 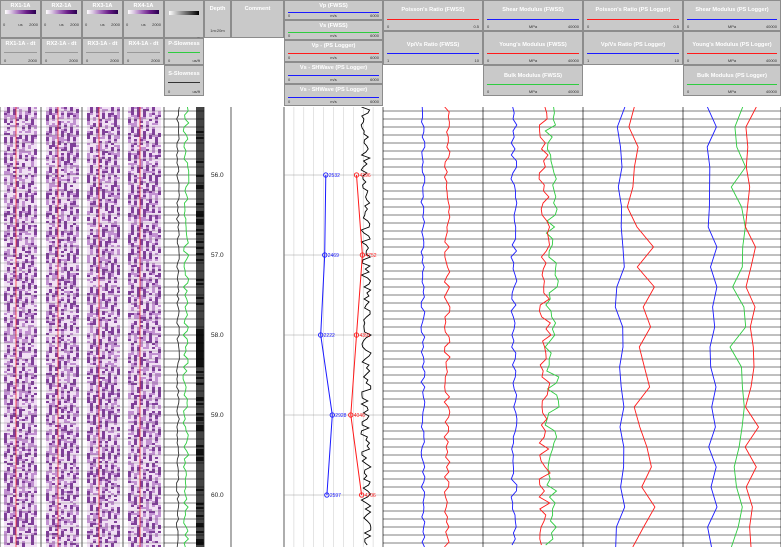 What do you see at coordinates (533, 91) in the screenshot?
I see `bulk-fwss-scale: 0 MPa 40000` at bounding box center [533, 91].